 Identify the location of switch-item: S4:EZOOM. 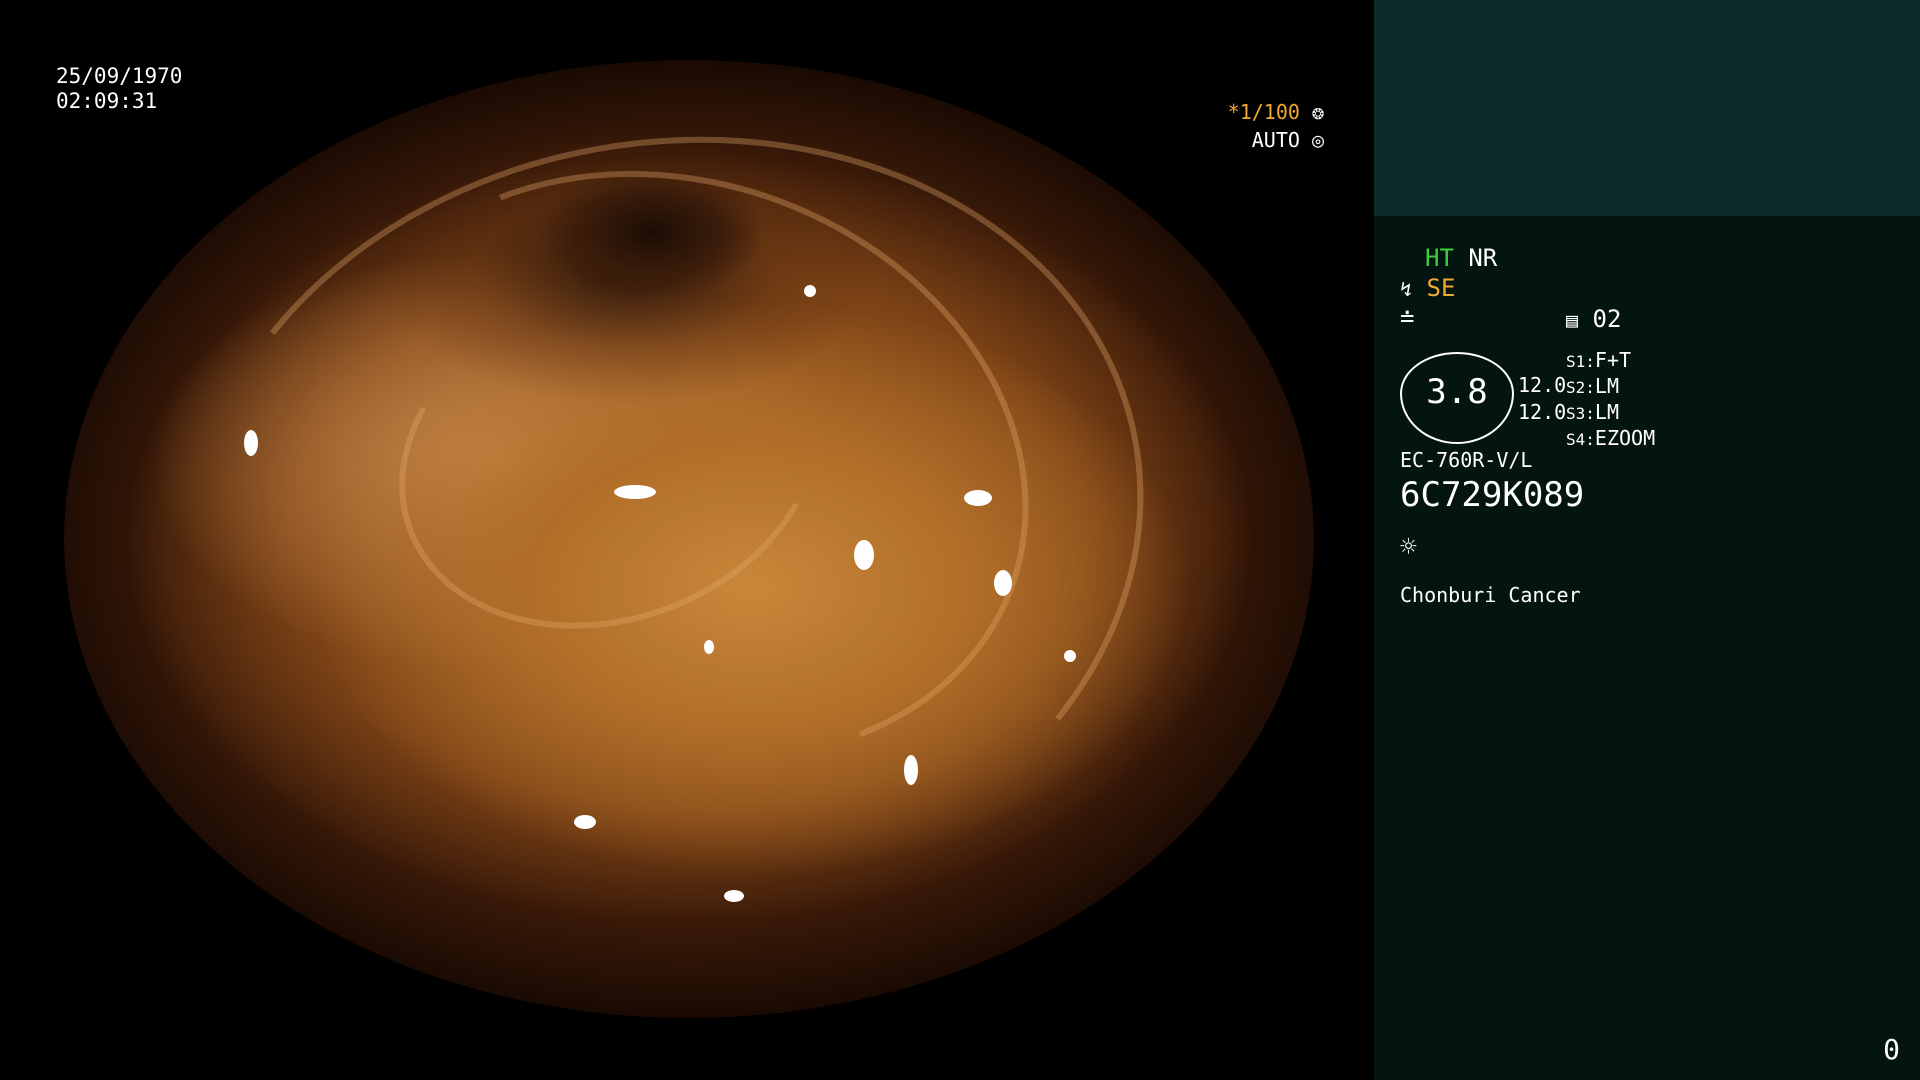
(1610, 439).